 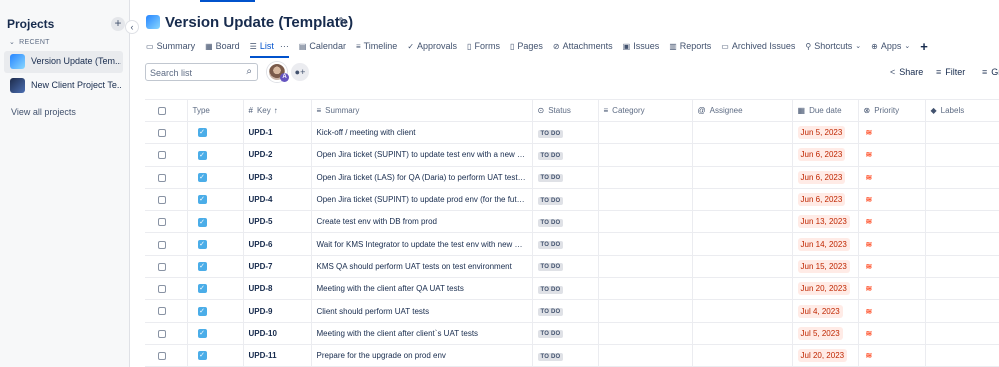 What do you see at coordinates (825, 289) in the screenshot?
I see `due-date-cell: Jun 20, 2023` at bounding box center [825, 289].